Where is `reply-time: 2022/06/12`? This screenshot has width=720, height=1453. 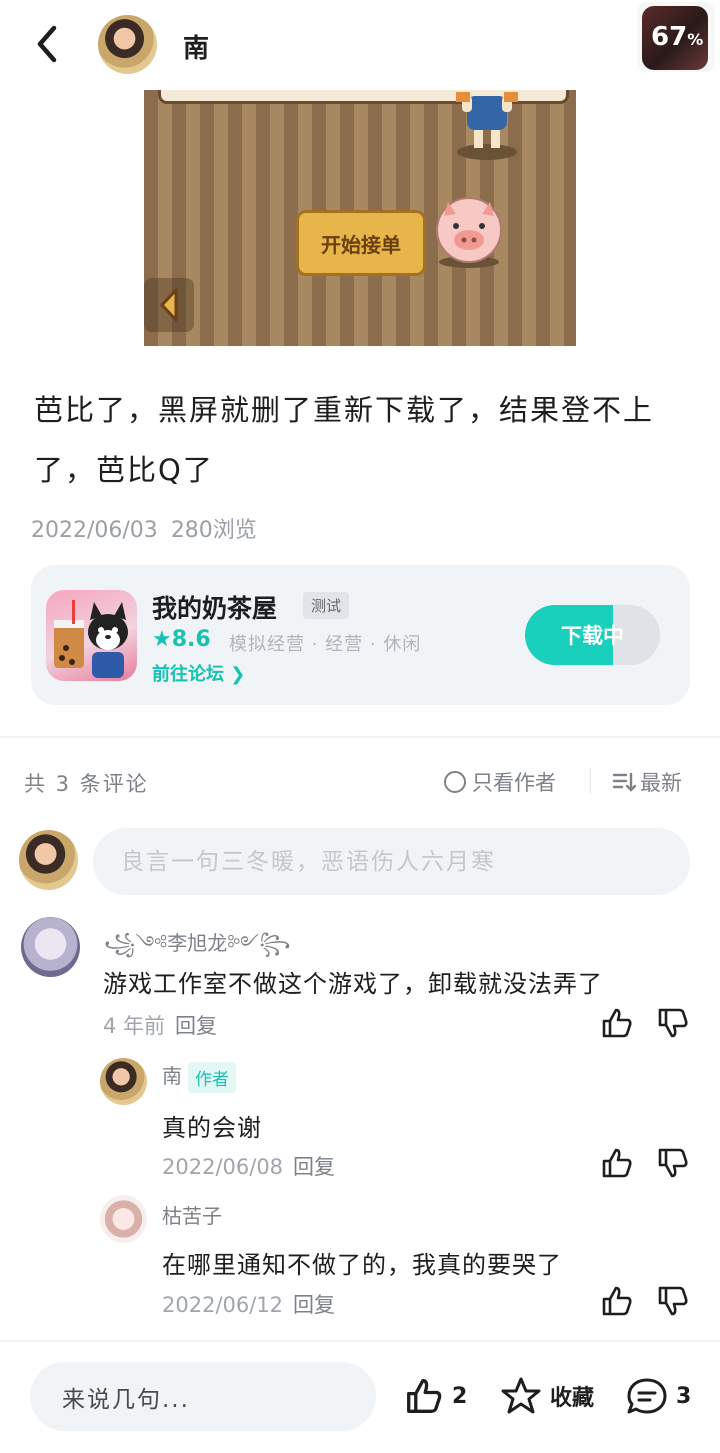 reply-time: 2022/06/12 is located at coordinates (223, 1305).